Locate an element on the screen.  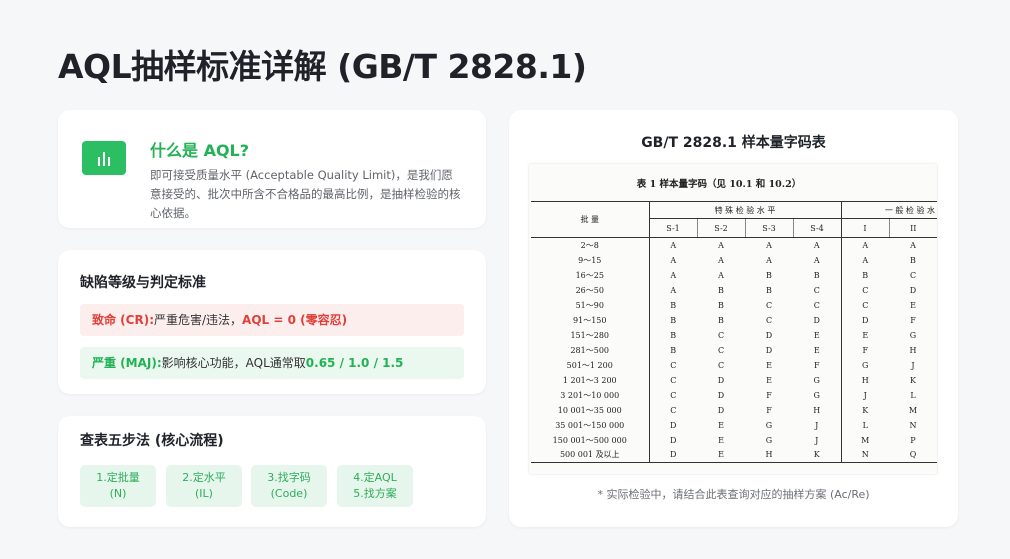
table-row: 26～50 A B B C C D is located at coordinates (734, 290).